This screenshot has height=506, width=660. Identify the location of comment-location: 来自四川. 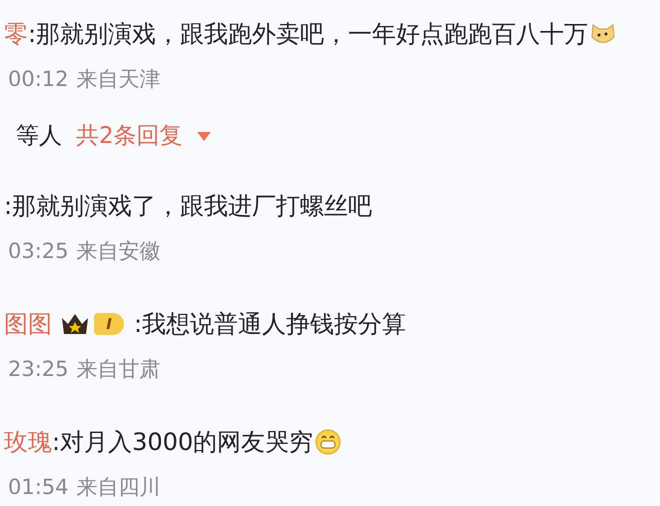
(118, 487).